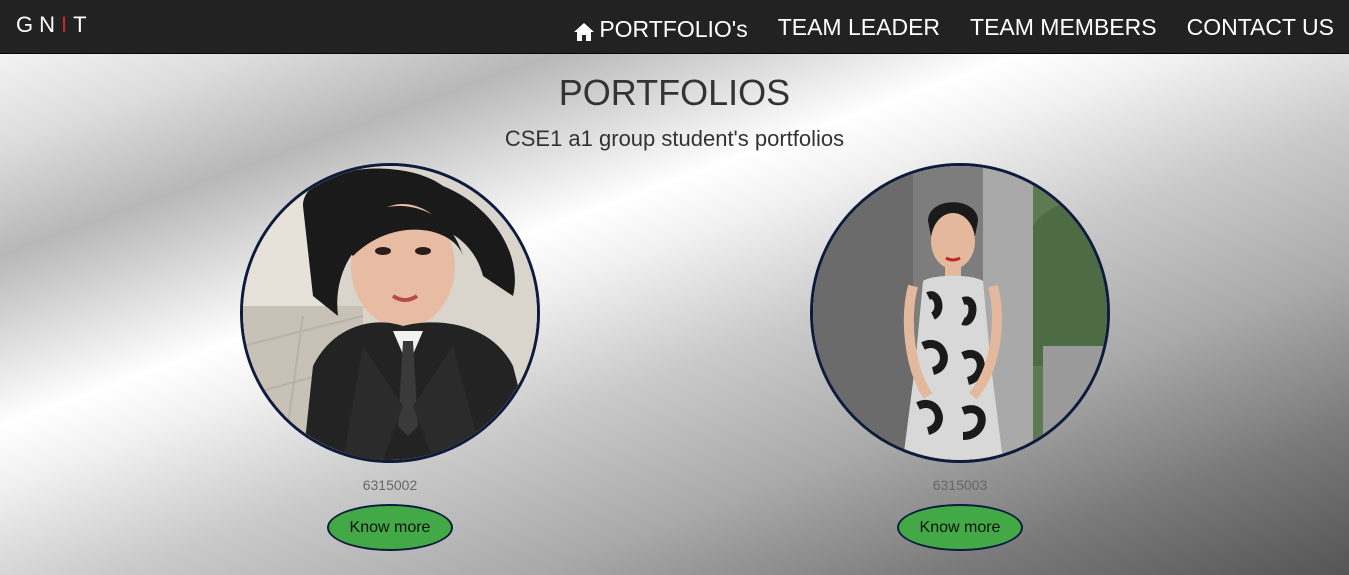 The width and height of the screenshot is (1349, 575). I want to click on nav-team-members-link: TEAM MEMBERS, so click(1063, 27).